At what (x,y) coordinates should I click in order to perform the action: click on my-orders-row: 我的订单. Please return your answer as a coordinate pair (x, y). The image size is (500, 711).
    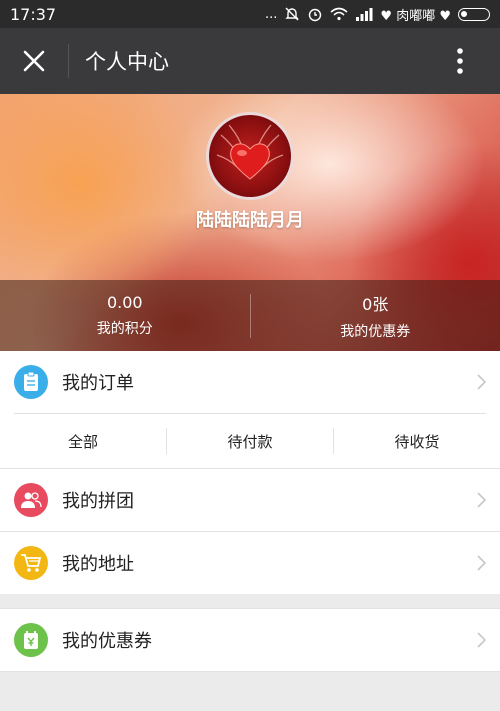
    Looking at the image, I should click on (250, 382).